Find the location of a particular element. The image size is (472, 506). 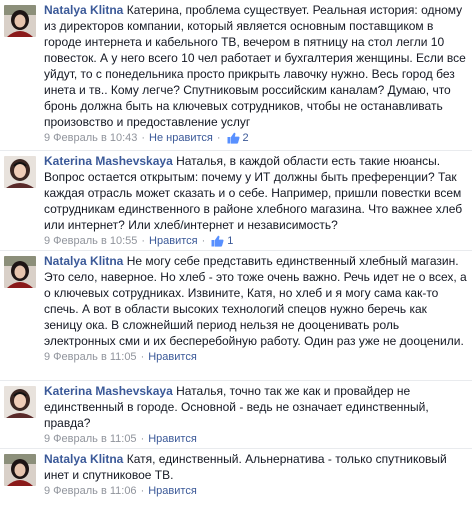

like-count: 1 is located at coordinates (230, 241).